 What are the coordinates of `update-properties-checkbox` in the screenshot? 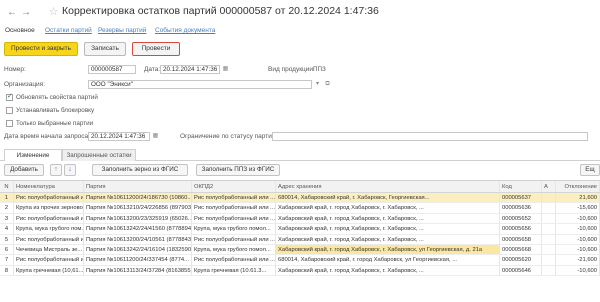 It's located at (9, 96).